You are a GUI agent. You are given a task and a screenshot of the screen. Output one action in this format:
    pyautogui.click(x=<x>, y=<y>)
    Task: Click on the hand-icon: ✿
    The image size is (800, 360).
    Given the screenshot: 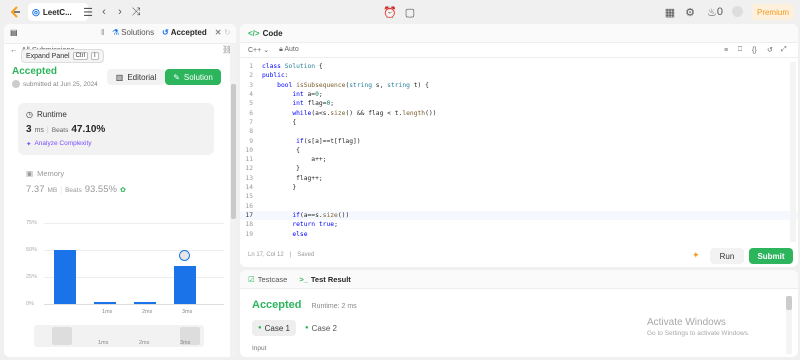 What is the action you would take?
    pyautogui.click(x=122, y=190)
    